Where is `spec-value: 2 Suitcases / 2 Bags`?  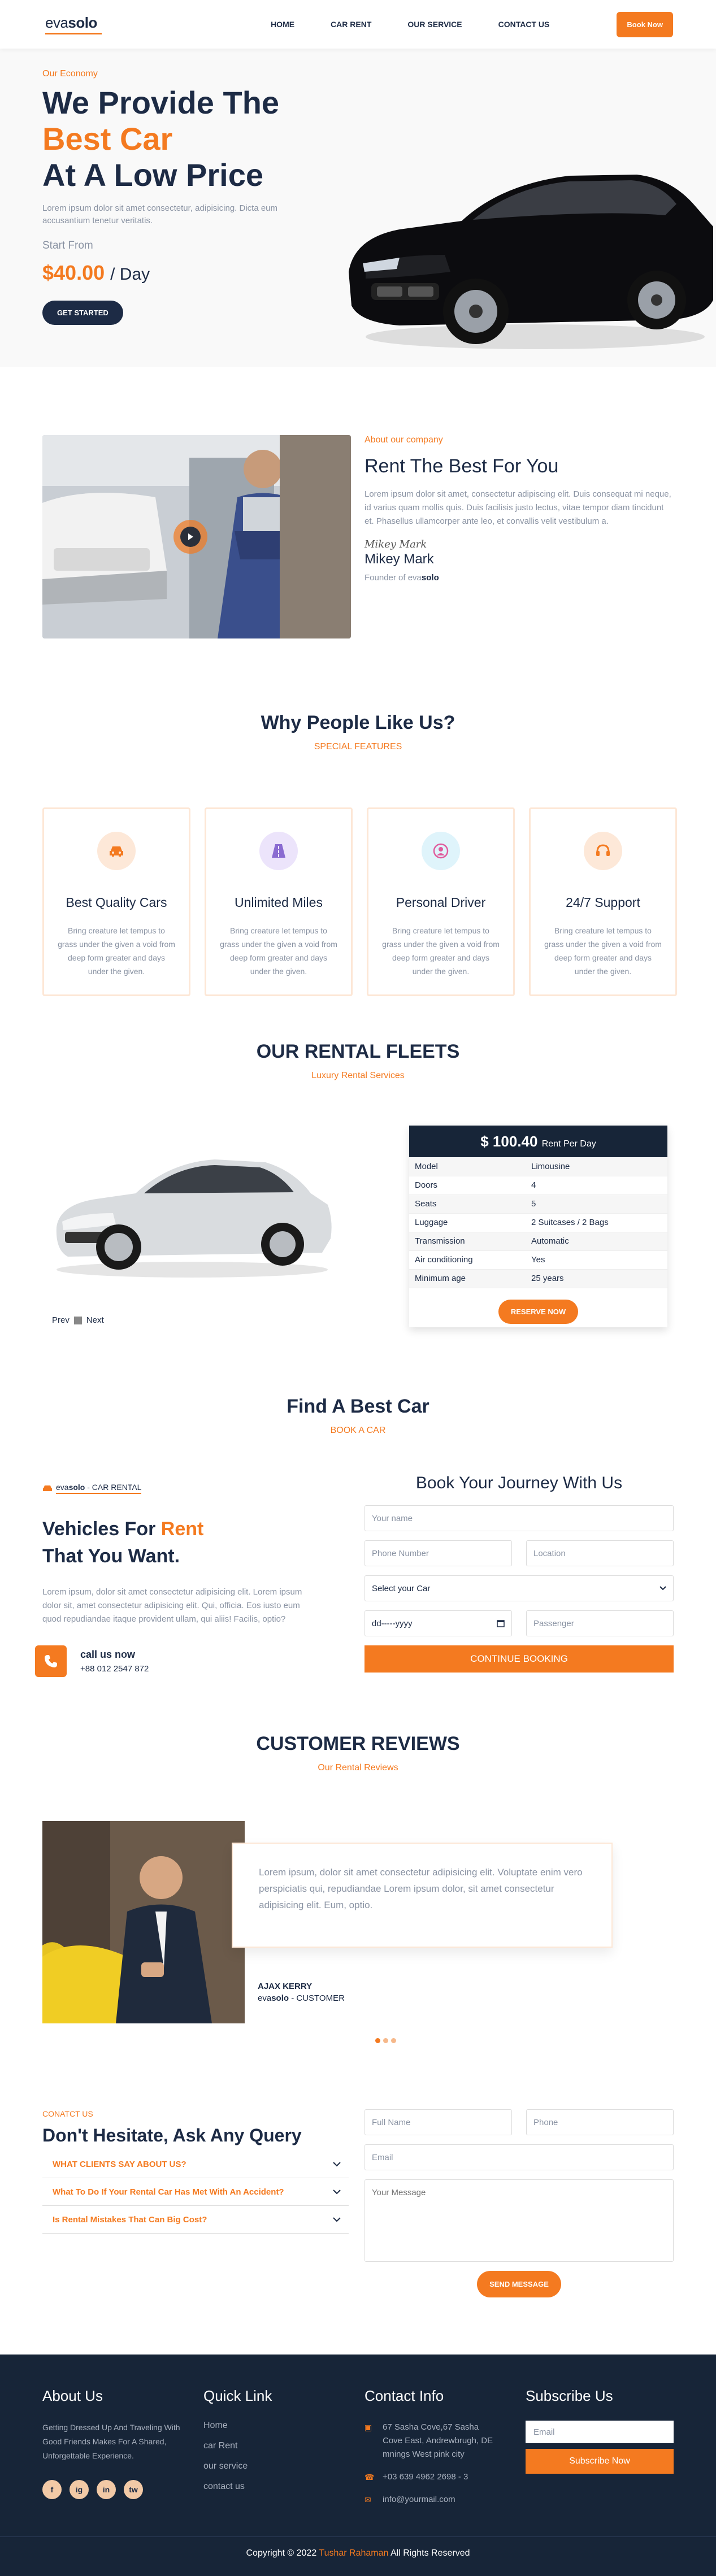 spec-value: 2 Suitcases / 2 Bags is located at coordinates (596, 1222).